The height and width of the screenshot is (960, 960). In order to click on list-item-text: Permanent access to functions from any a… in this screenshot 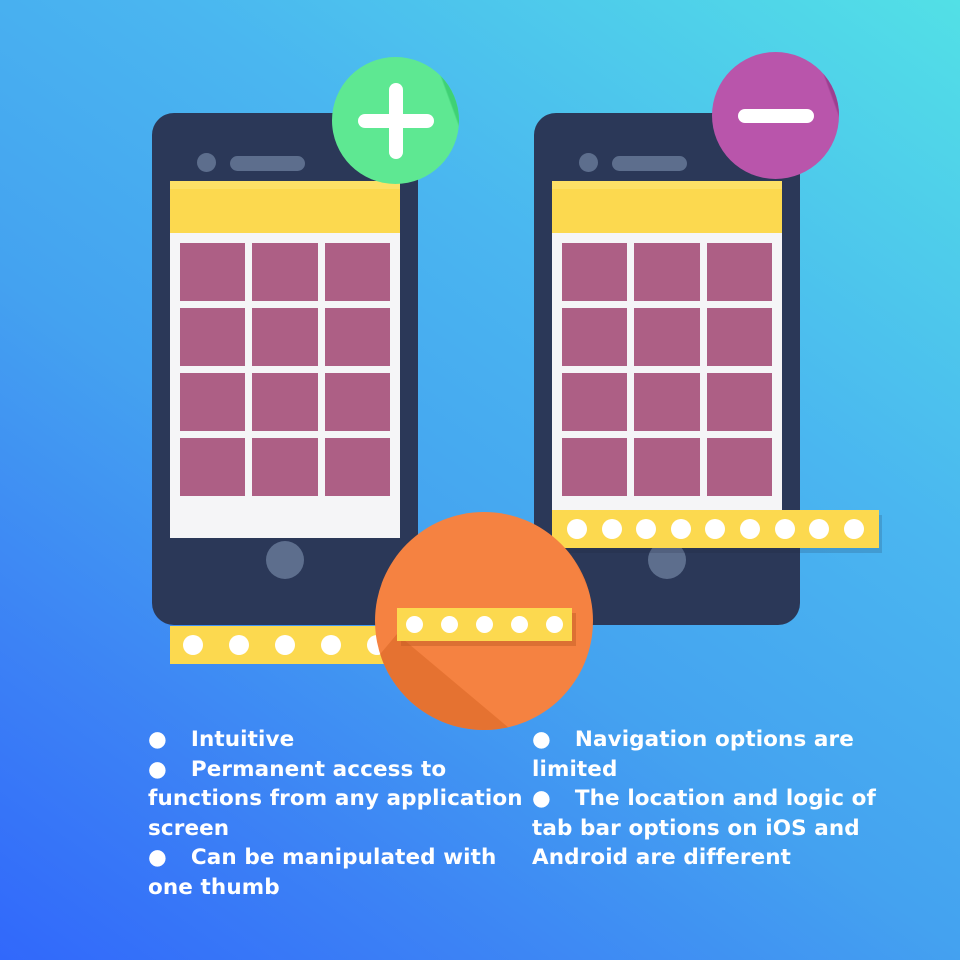, I will do `click(335, 798)`.